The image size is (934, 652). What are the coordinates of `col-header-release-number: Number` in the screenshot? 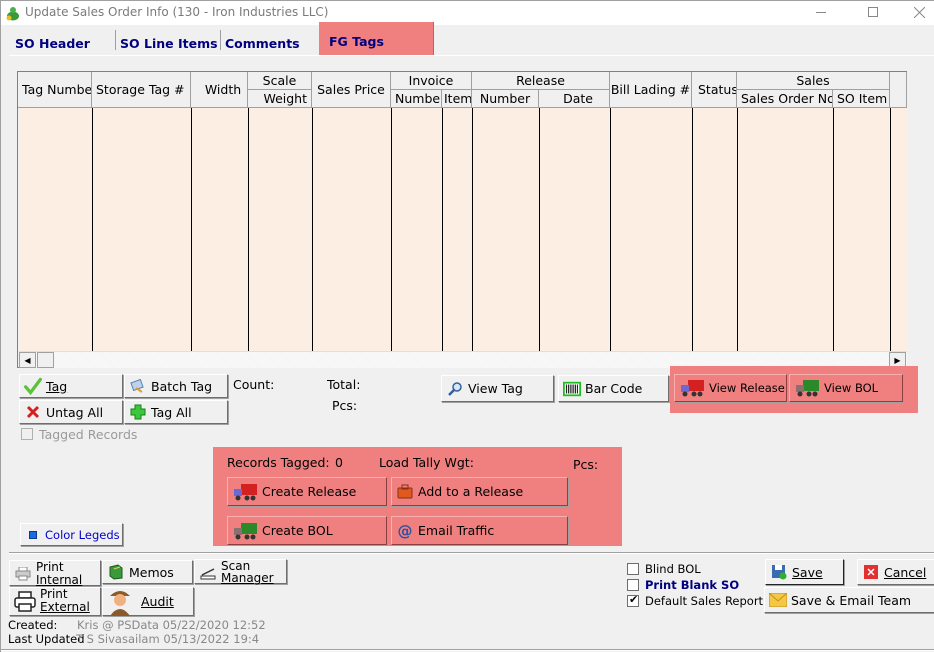 It's located at (505, 99).